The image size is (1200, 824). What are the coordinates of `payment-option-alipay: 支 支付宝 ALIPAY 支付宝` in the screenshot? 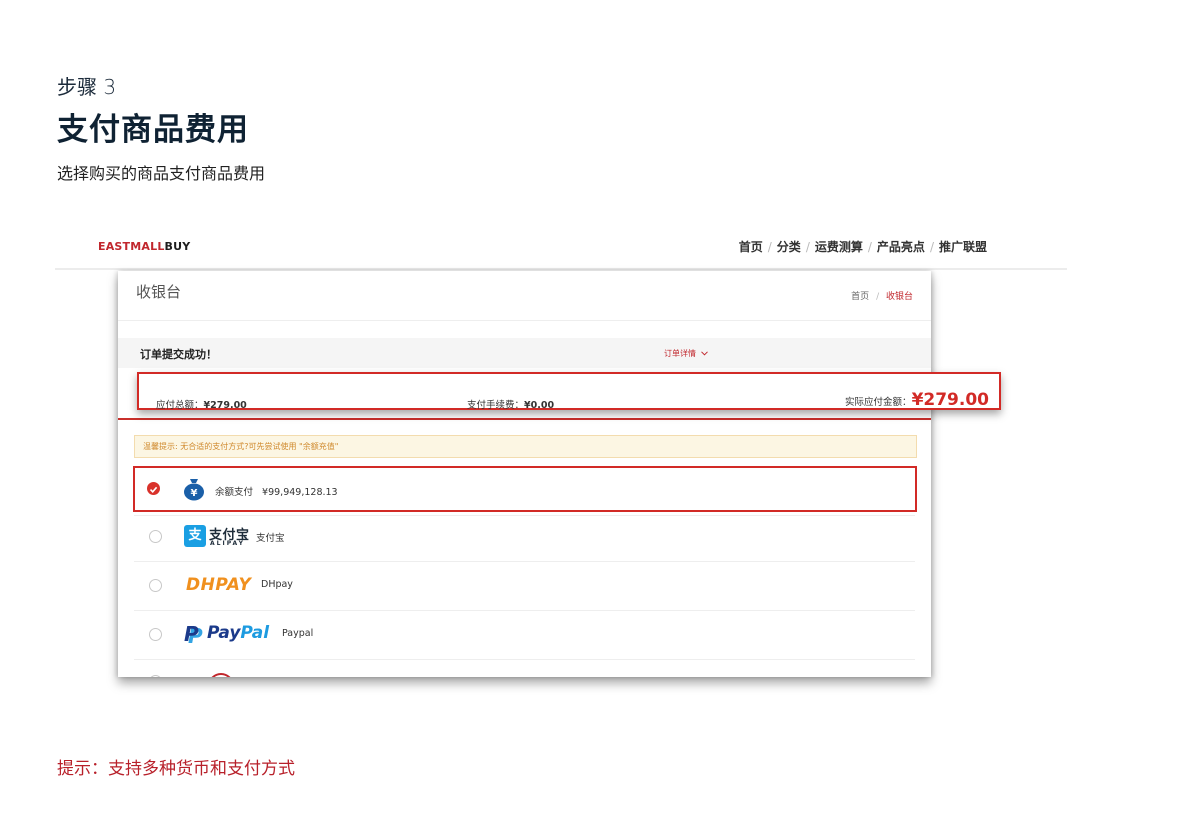 It's located at (524, 537).